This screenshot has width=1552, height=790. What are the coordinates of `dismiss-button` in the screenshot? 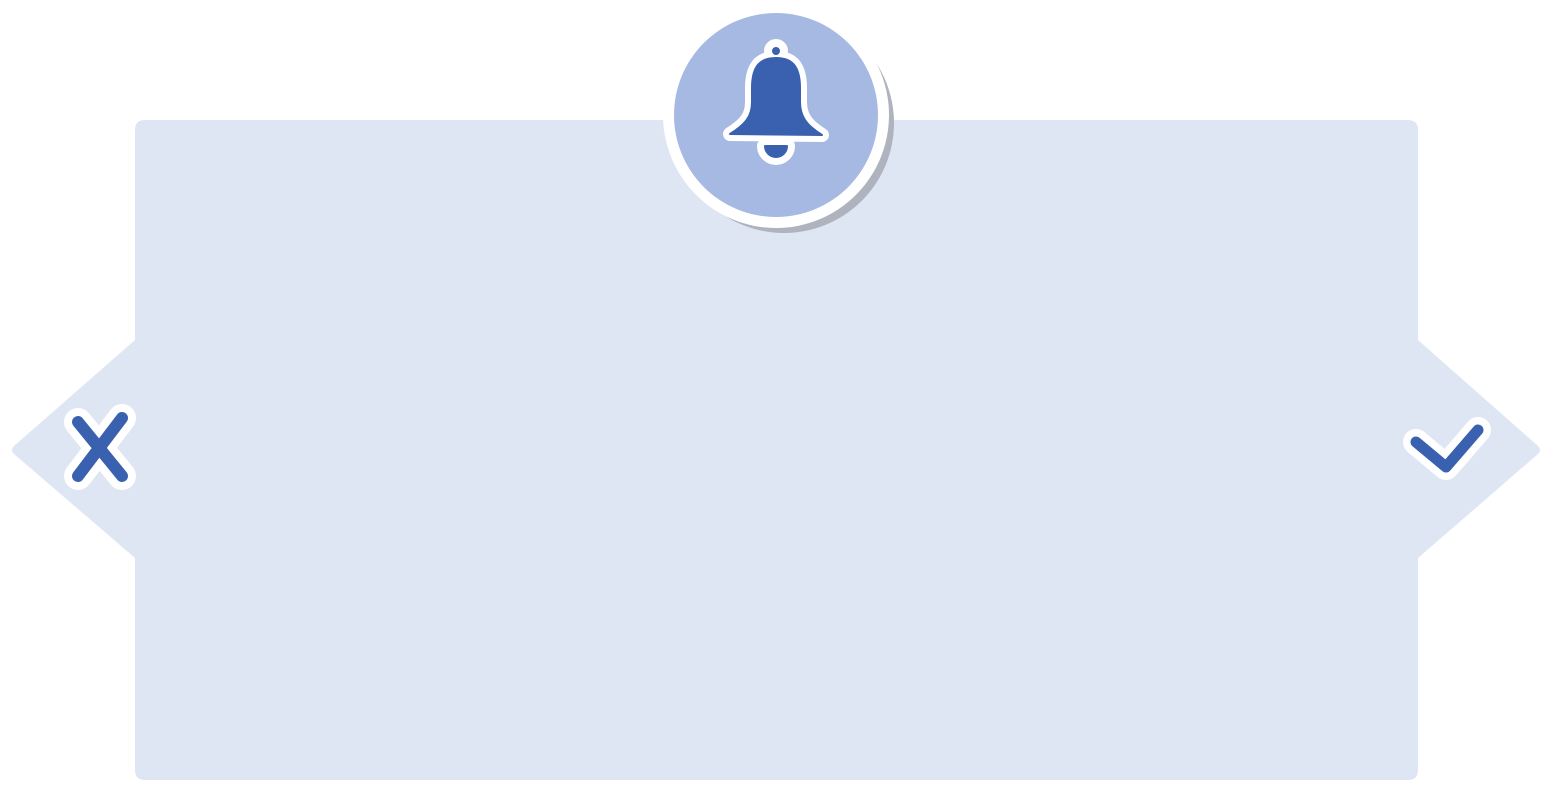 It's located at (100, 450).